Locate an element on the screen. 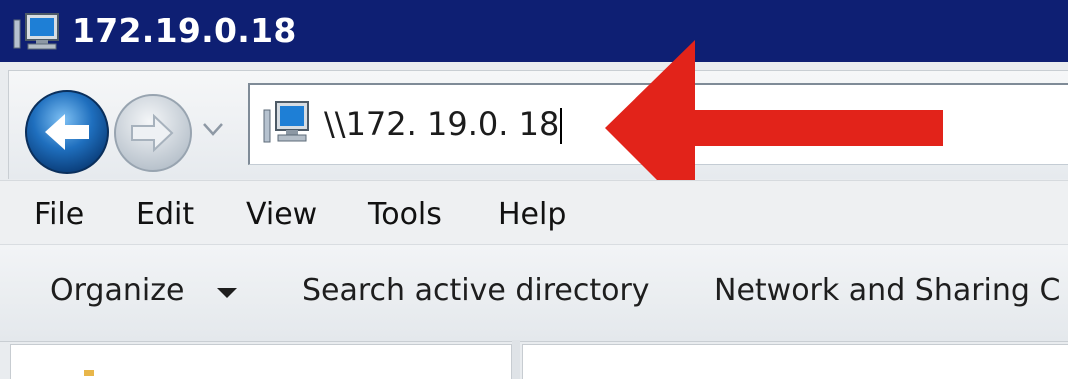  menu-edit: Edit is located at coordinates (165, 215).